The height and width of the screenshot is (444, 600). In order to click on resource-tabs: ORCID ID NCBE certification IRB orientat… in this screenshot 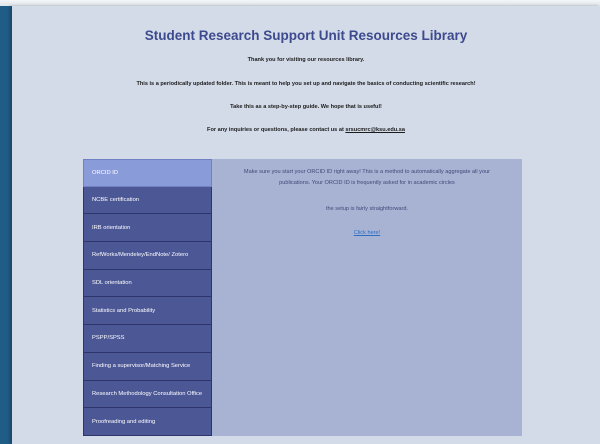, I will do `click(147, 297)`.